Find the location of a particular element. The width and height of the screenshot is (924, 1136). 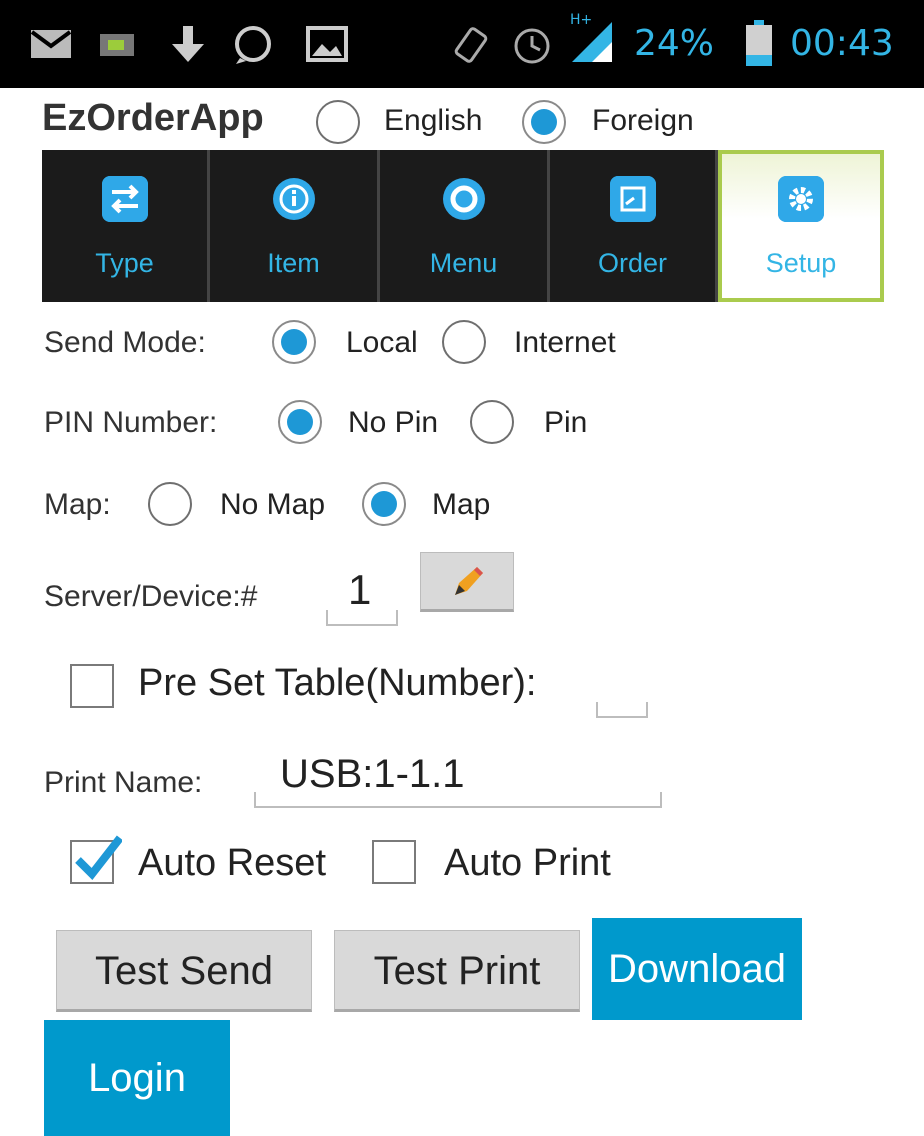

auto-reset-checkbox is located at coordinates (96, 859).